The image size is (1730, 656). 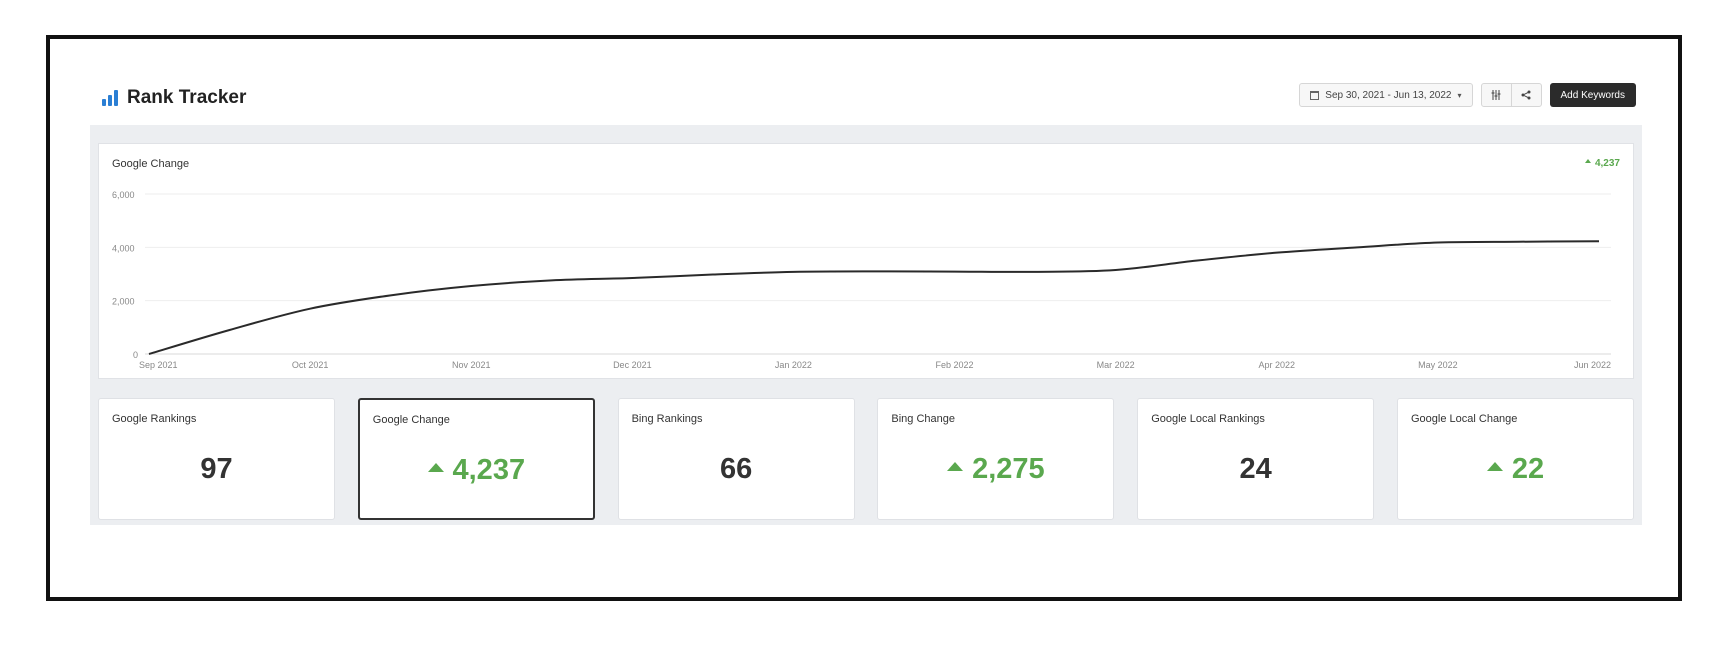 I want to click on metric-tile: Google Local Change 22, so click(x=1515, y=459).